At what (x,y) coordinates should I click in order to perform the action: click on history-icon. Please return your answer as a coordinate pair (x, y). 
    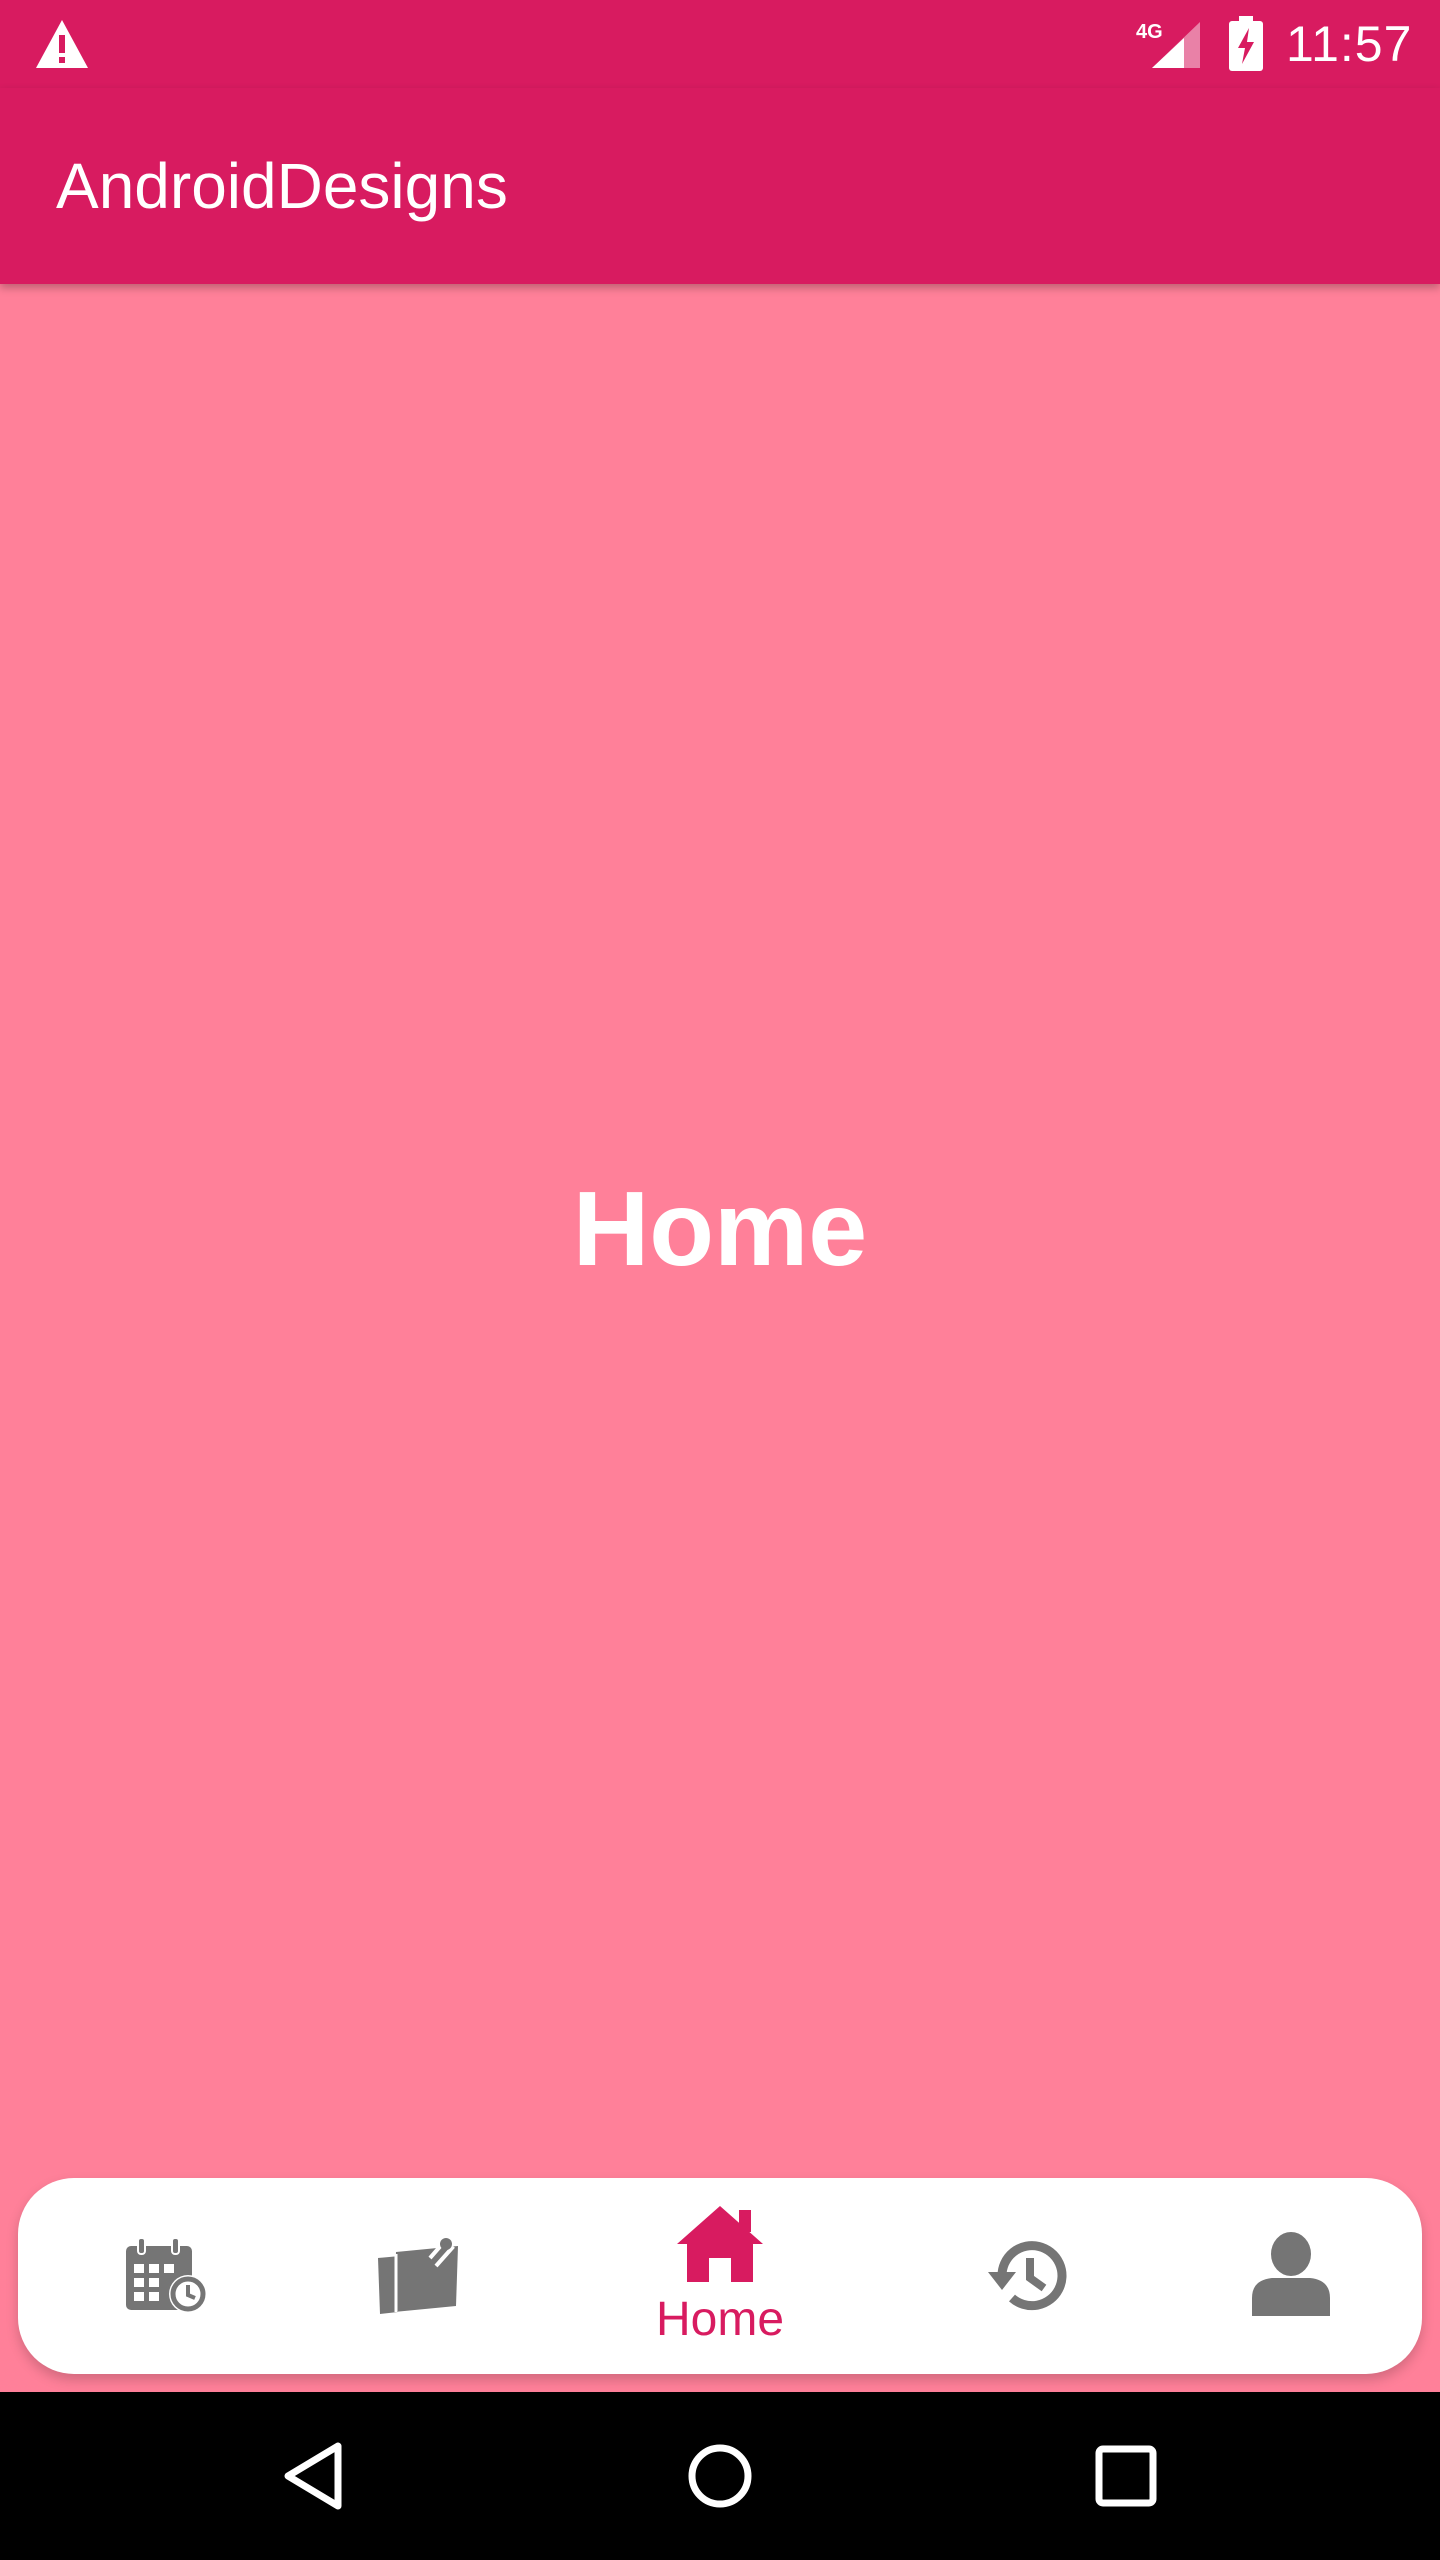
    Looking at the image, I should click on (1027, 2276).